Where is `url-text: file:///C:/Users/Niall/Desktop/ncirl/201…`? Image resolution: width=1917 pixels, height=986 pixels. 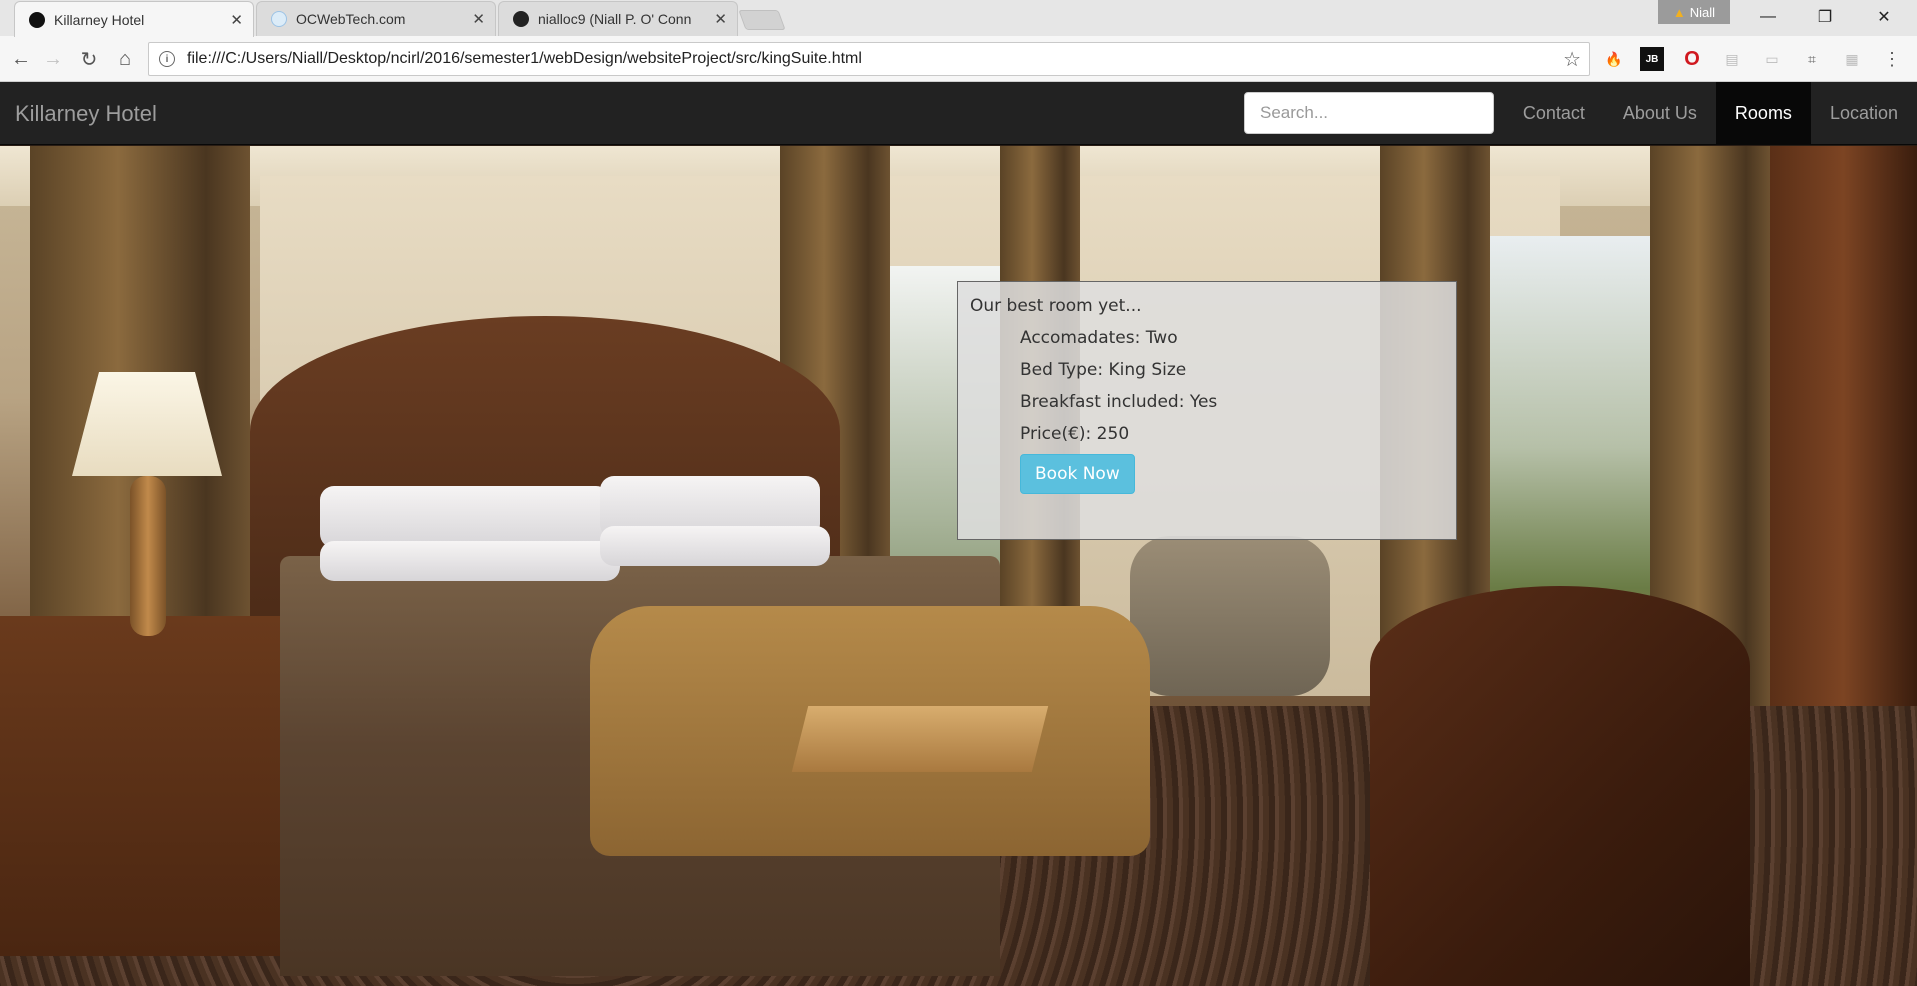 url-text: file:///C:/Users/Niall/Desktop/ncirl/201… is located at coordinates (524, 58).